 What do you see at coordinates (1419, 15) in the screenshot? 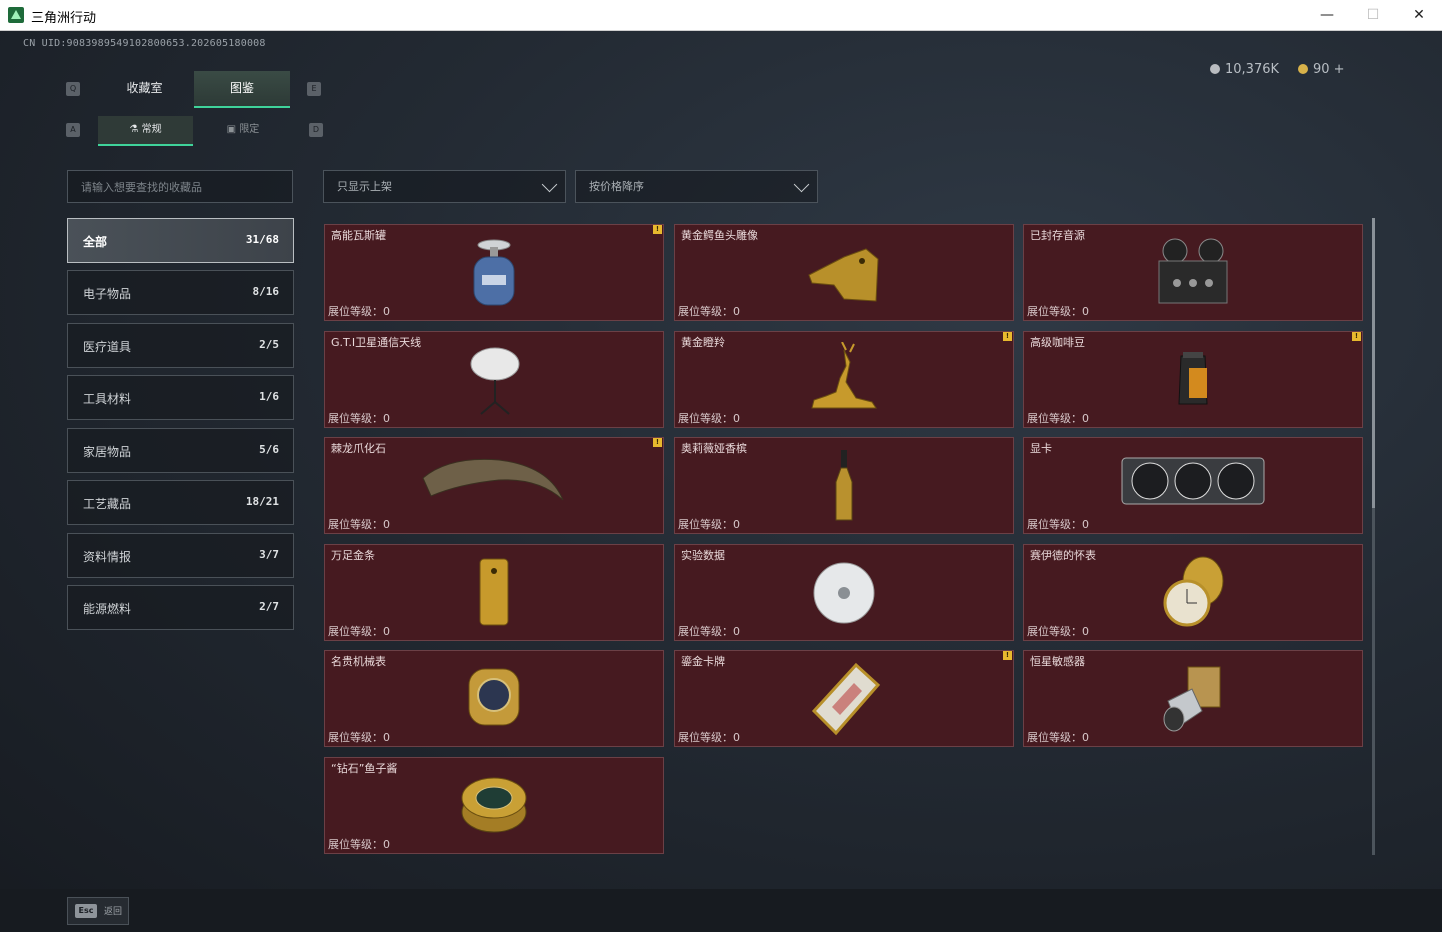
I see `close-button: ✕` at bounding box center [1419, 15].